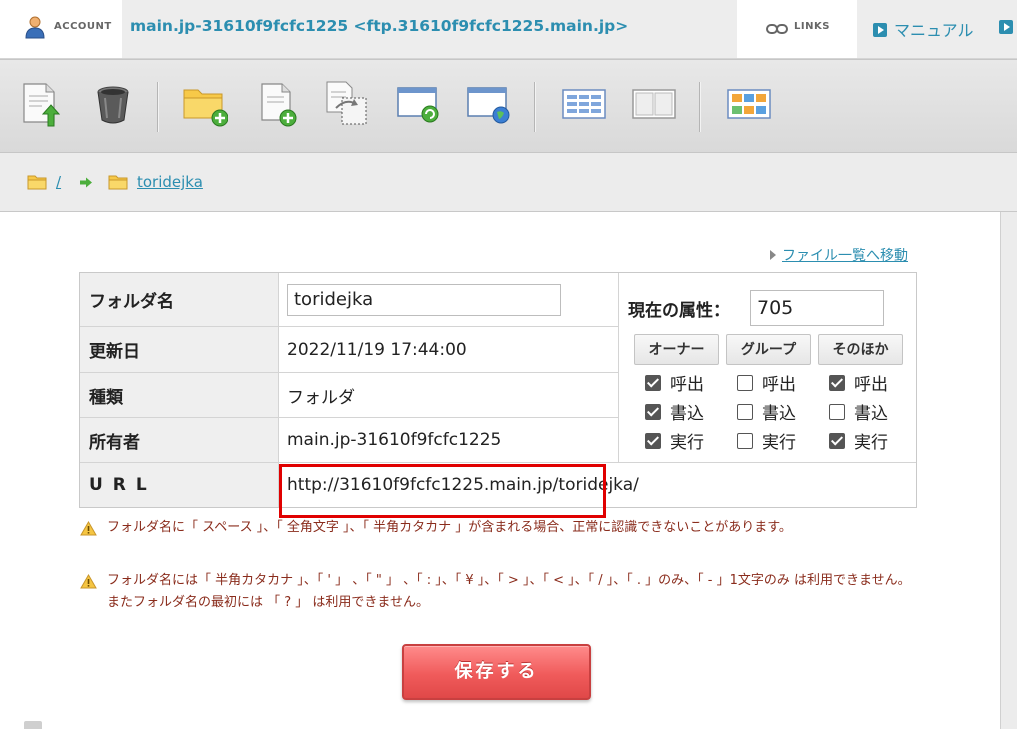  What do you see at coordinates (860, 349) in the screenshot?
I see `other-group-button: そのほか` at bounding box center [860, 349].